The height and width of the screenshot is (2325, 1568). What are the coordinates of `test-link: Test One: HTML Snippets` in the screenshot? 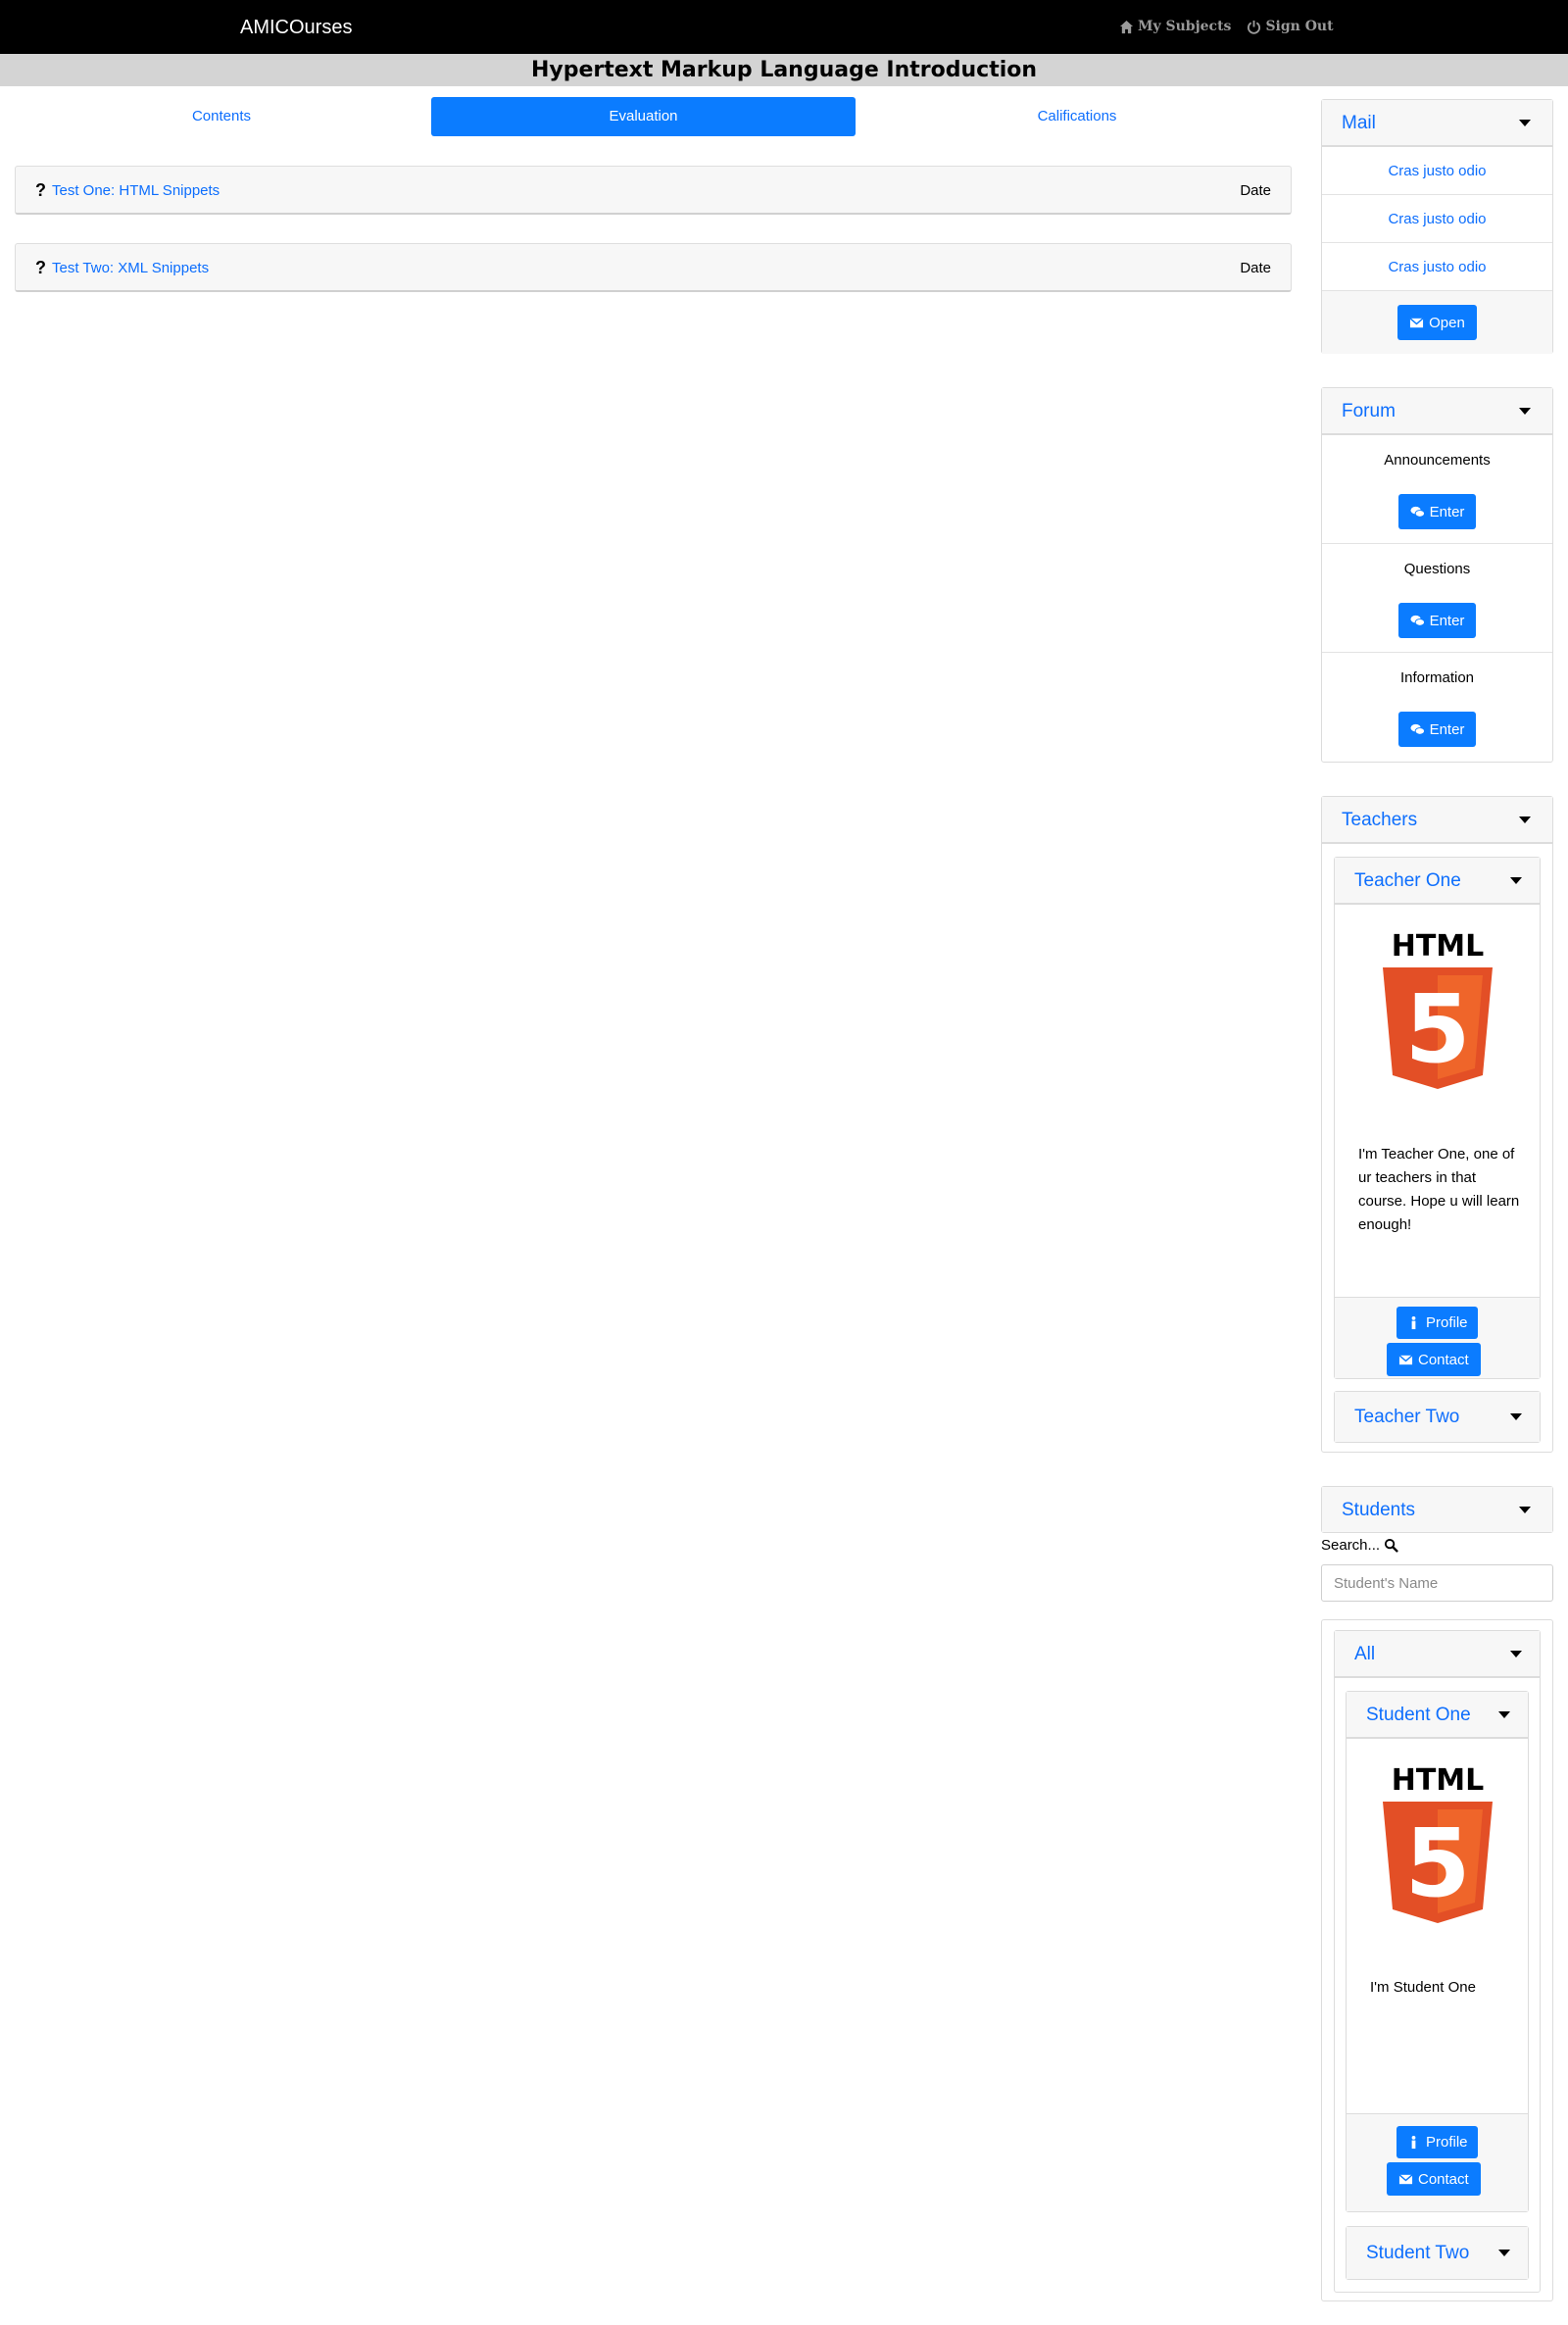 It's located at (136, 190).